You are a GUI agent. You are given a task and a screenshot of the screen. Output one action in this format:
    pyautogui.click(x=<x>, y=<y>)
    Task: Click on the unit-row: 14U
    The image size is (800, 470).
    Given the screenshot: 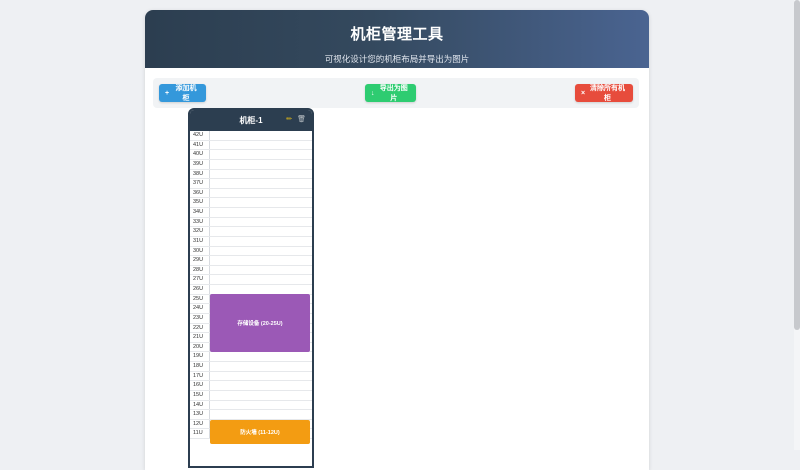 What is the action you would take?
    pyautogui.click(x=251, y=405)
    